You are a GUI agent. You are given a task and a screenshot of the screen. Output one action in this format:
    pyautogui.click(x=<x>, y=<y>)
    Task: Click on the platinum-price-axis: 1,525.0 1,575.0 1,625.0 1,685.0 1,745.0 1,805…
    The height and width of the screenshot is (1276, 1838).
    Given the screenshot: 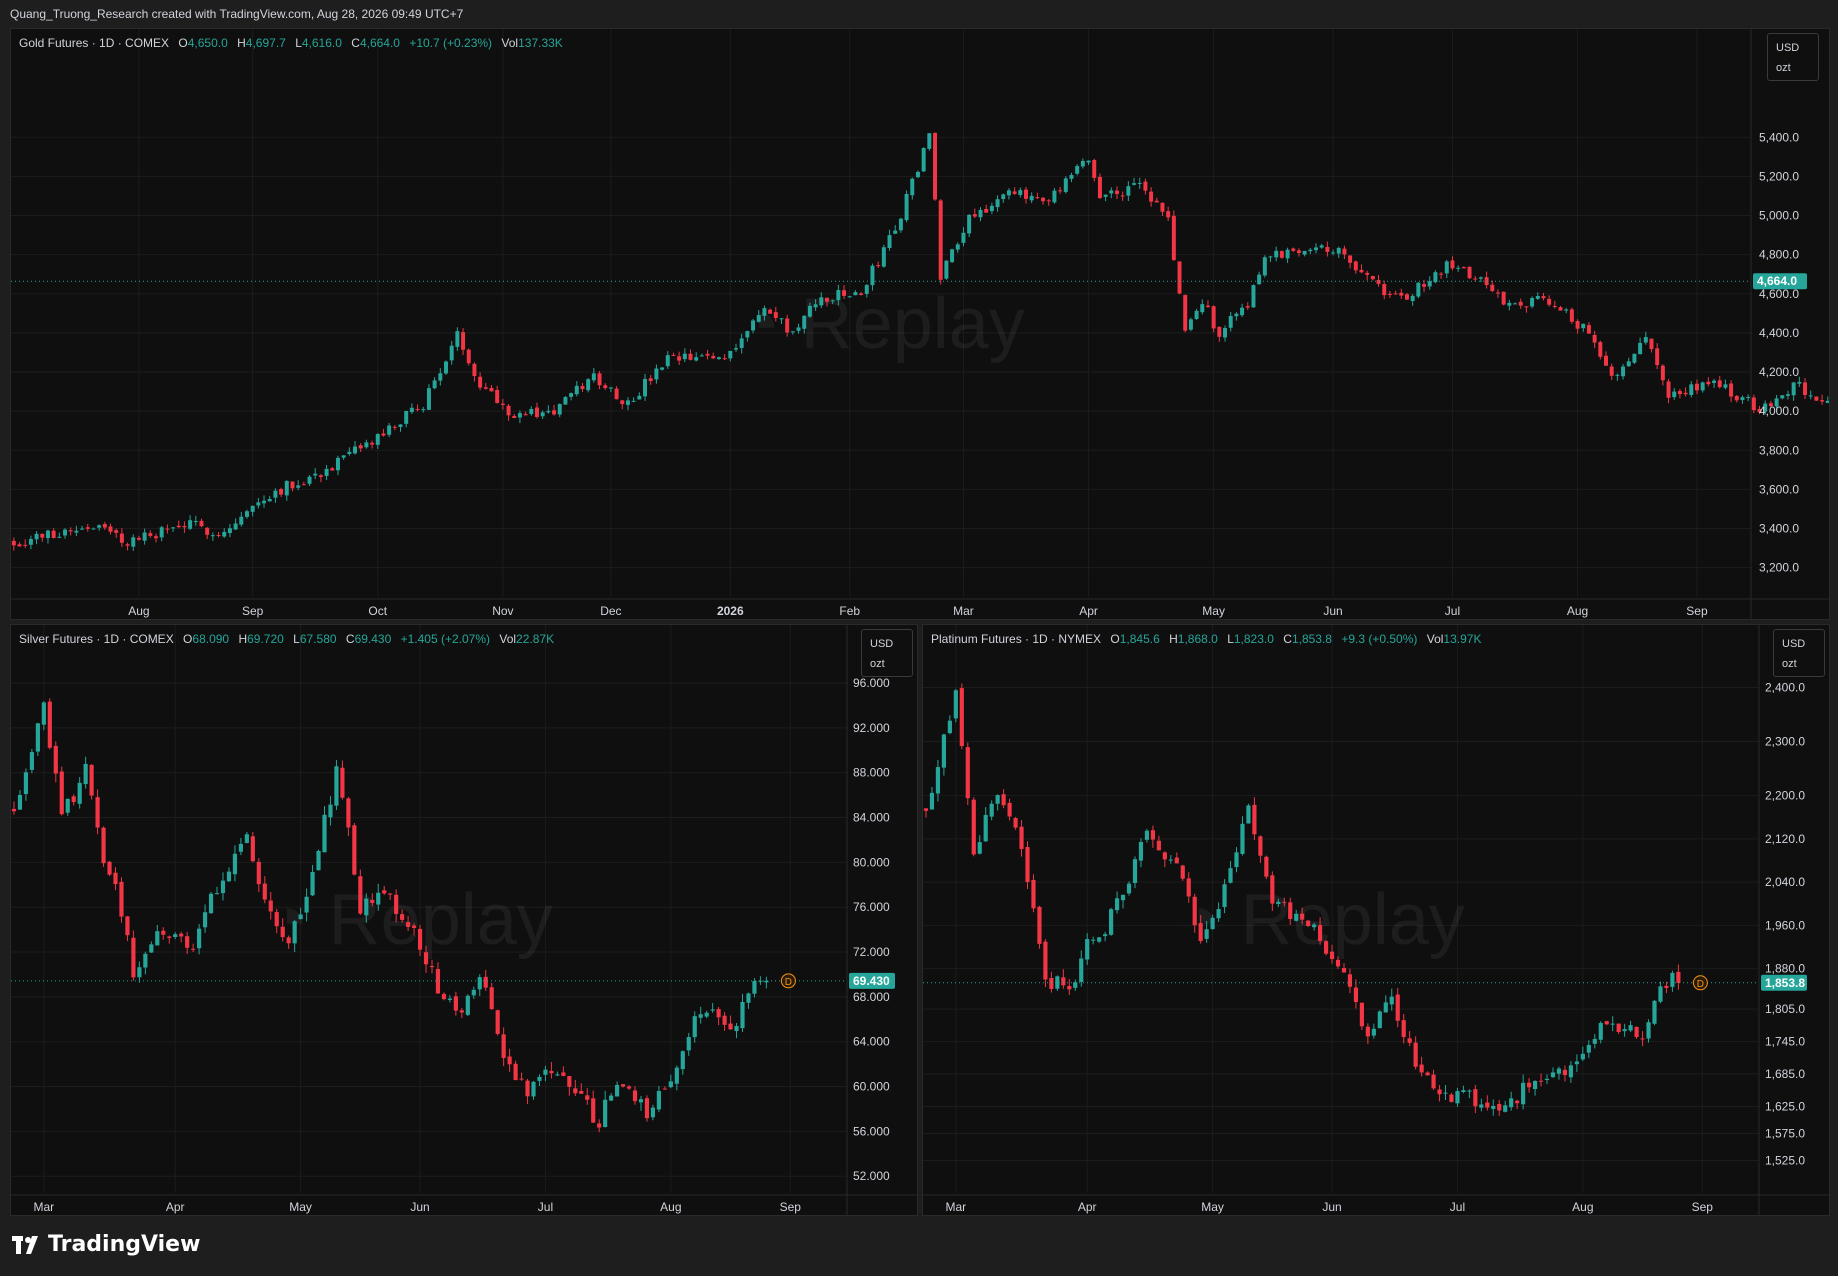 What is the action you would take?
    pyautogui.click(x=1785, y=923)
    